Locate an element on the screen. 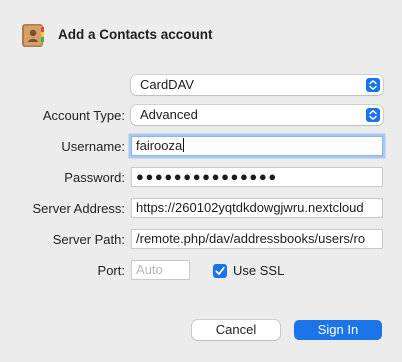  account-type-value: Advanced is located at coordinates (169, 114).